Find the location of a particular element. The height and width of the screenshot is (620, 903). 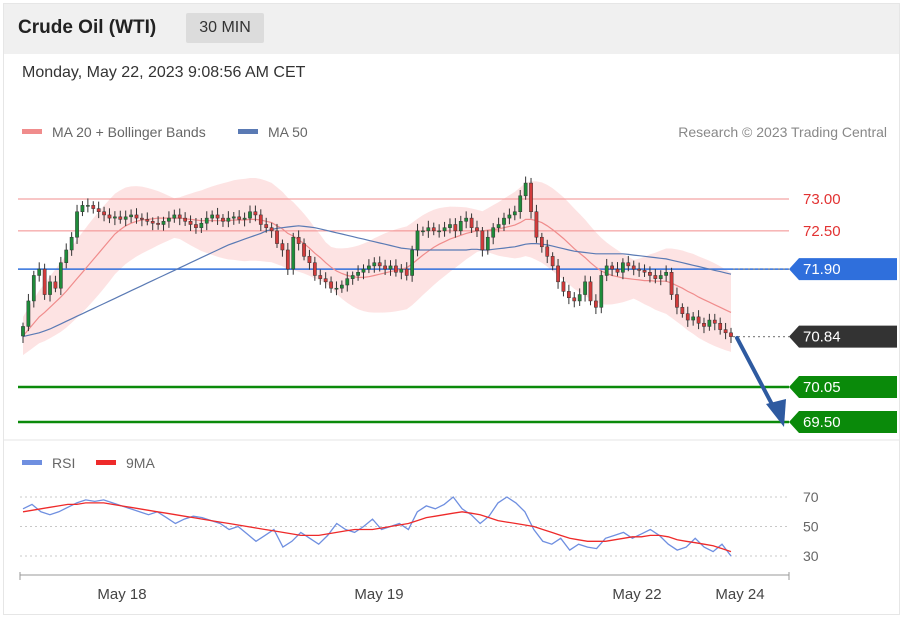

ma9-legend-label: 9MA is located at coordinates (140, 463).